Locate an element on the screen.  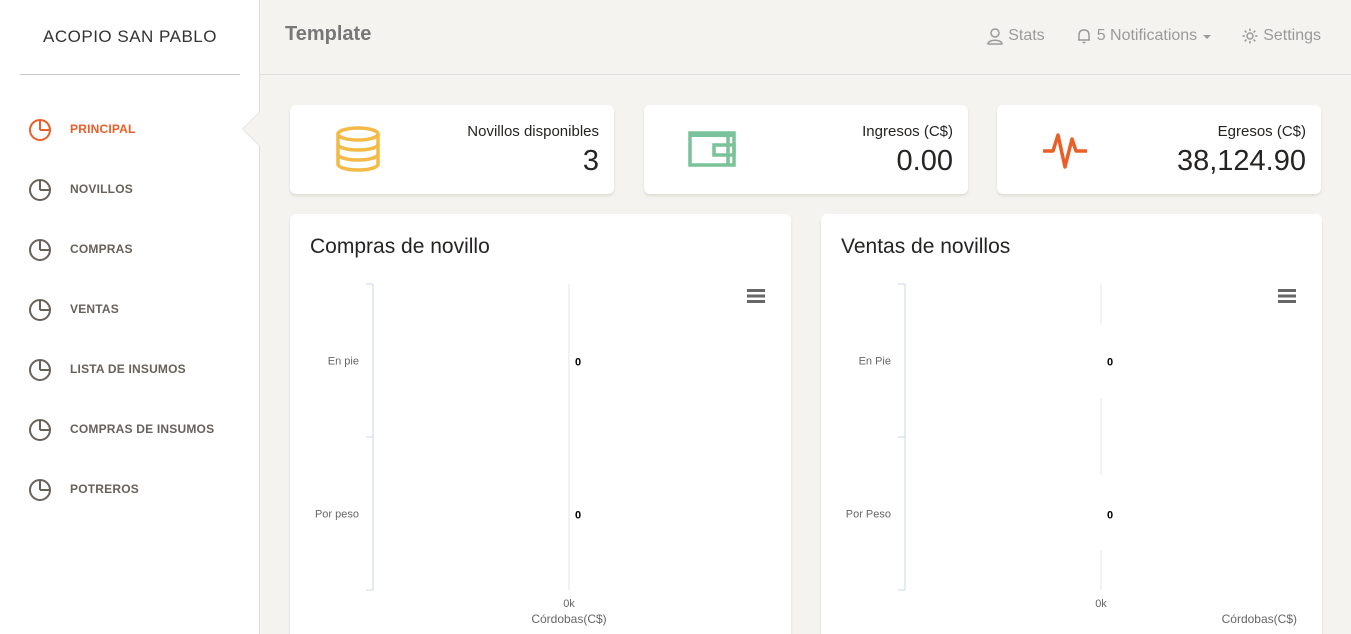
sidebar-item-label: VENTAS is located at coordinates (94, 309).